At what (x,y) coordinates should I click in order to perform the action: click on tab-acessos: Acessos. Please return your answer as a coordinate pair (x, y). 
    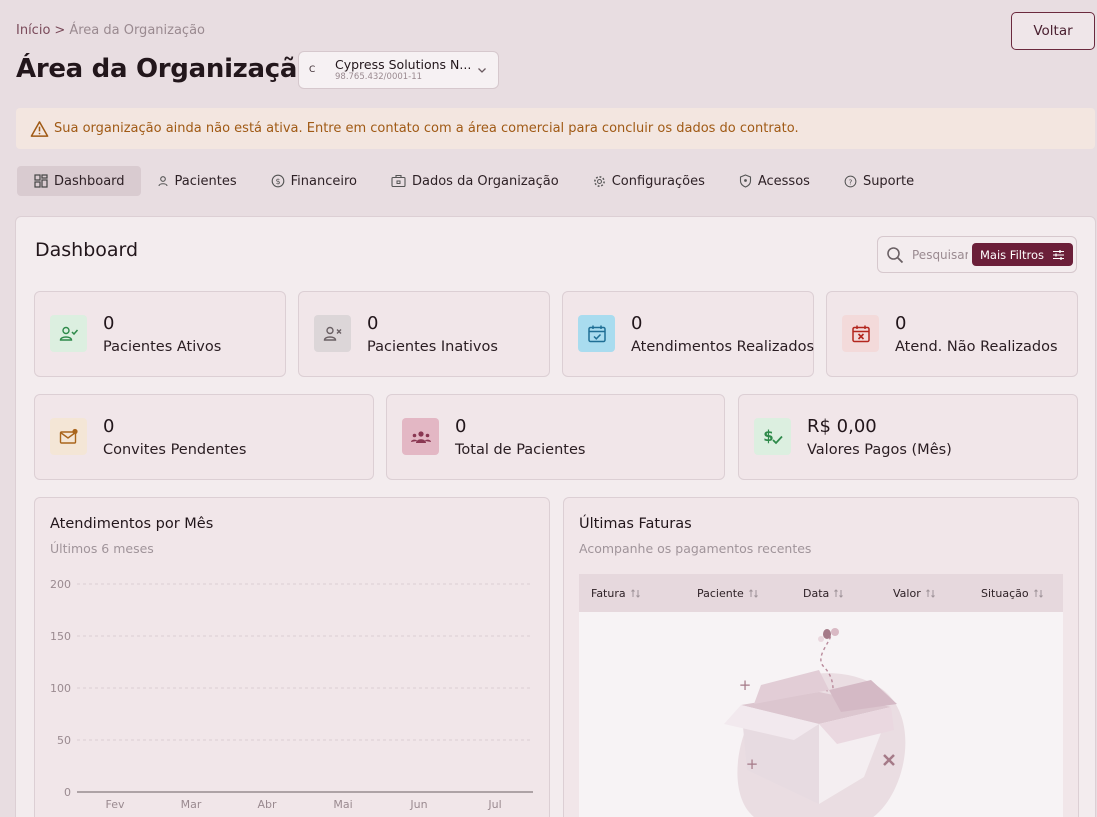
    Looking at the image, I should click on (773, 181).